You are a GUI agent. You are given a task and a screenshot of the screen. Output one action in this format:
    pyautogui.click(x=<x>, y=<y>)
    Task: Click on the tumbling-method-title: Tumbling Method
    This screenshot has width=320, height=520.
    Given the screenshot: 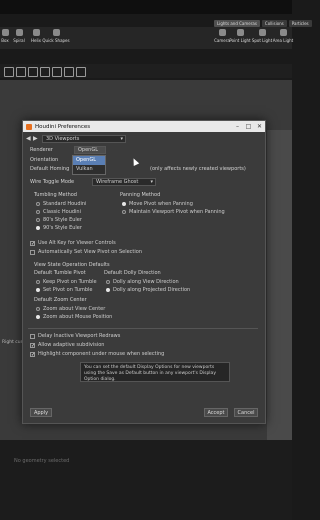 What is the action you would take?
    pyautogui.click(x=55, y=195)
    